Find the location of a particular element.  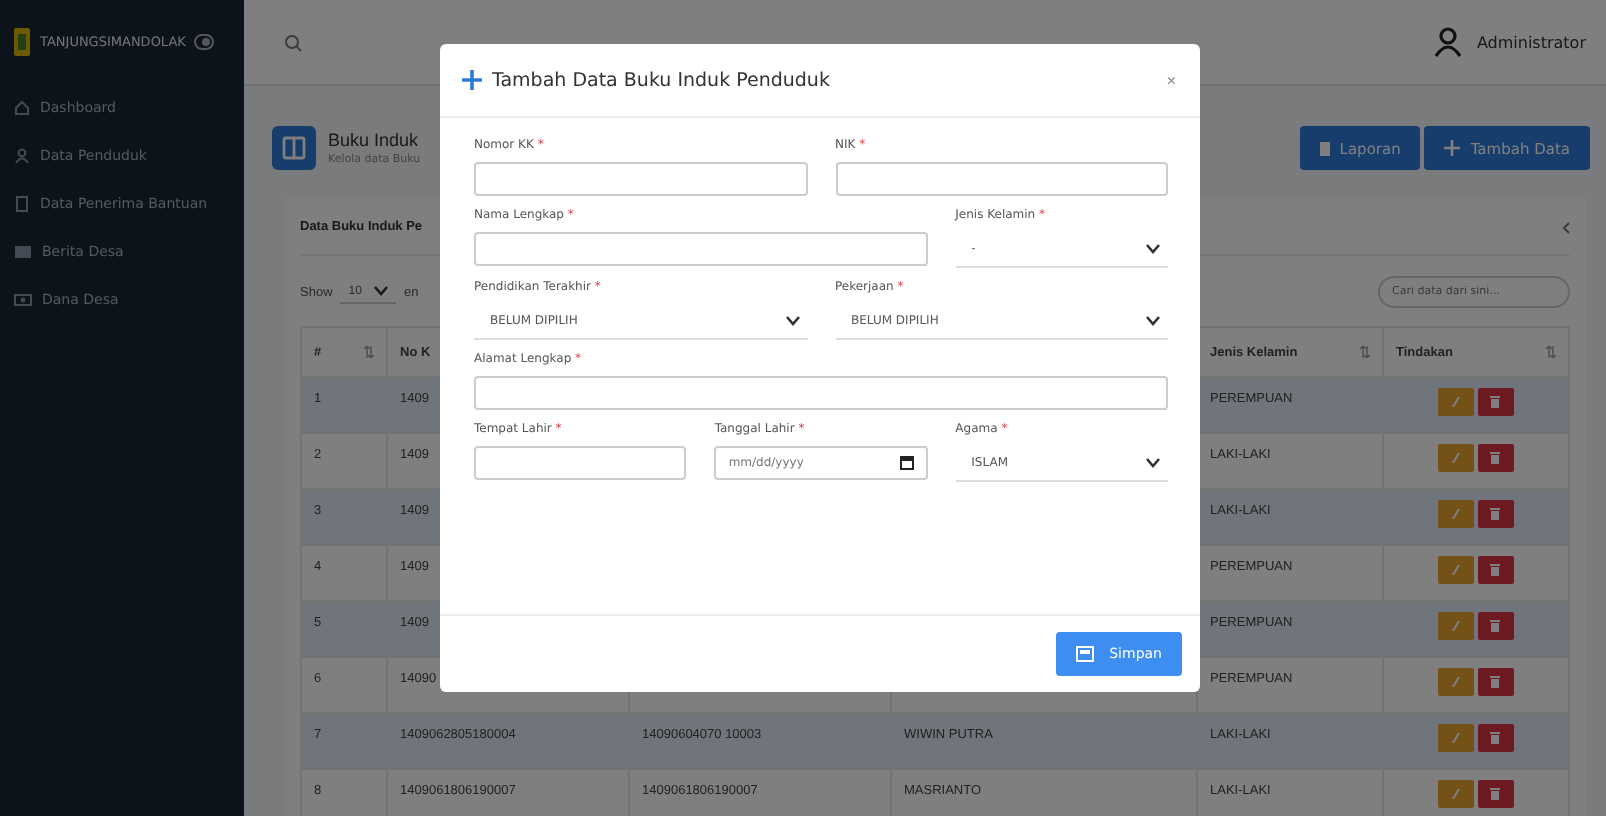

toggle-icon is located at coordinates (203, 42).